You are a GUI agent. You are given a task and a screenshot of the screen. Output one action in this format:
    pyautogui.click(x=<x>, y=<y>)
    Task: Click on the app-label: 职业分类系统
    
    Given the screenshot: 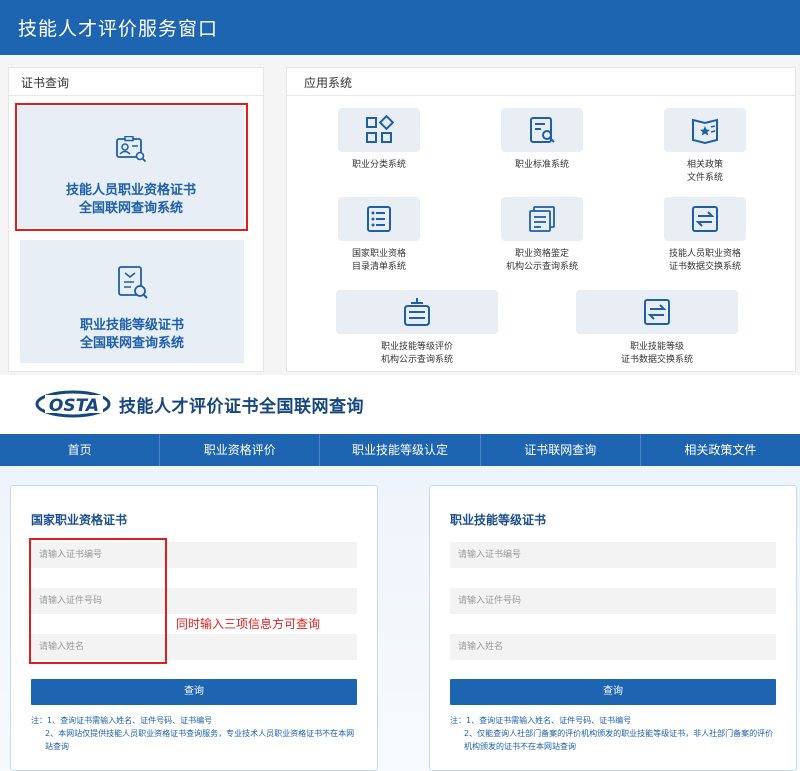 What is the action you would take?
    pyautogui.click(x=378, y=165)
    